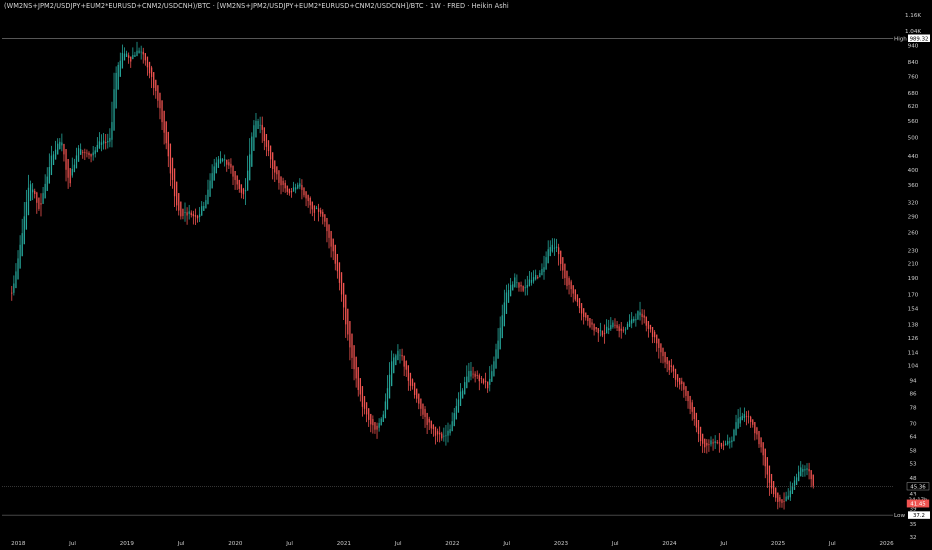 The image size is (932, 550). I want to click on price-tag-text: 45.36, so click(918, 487).